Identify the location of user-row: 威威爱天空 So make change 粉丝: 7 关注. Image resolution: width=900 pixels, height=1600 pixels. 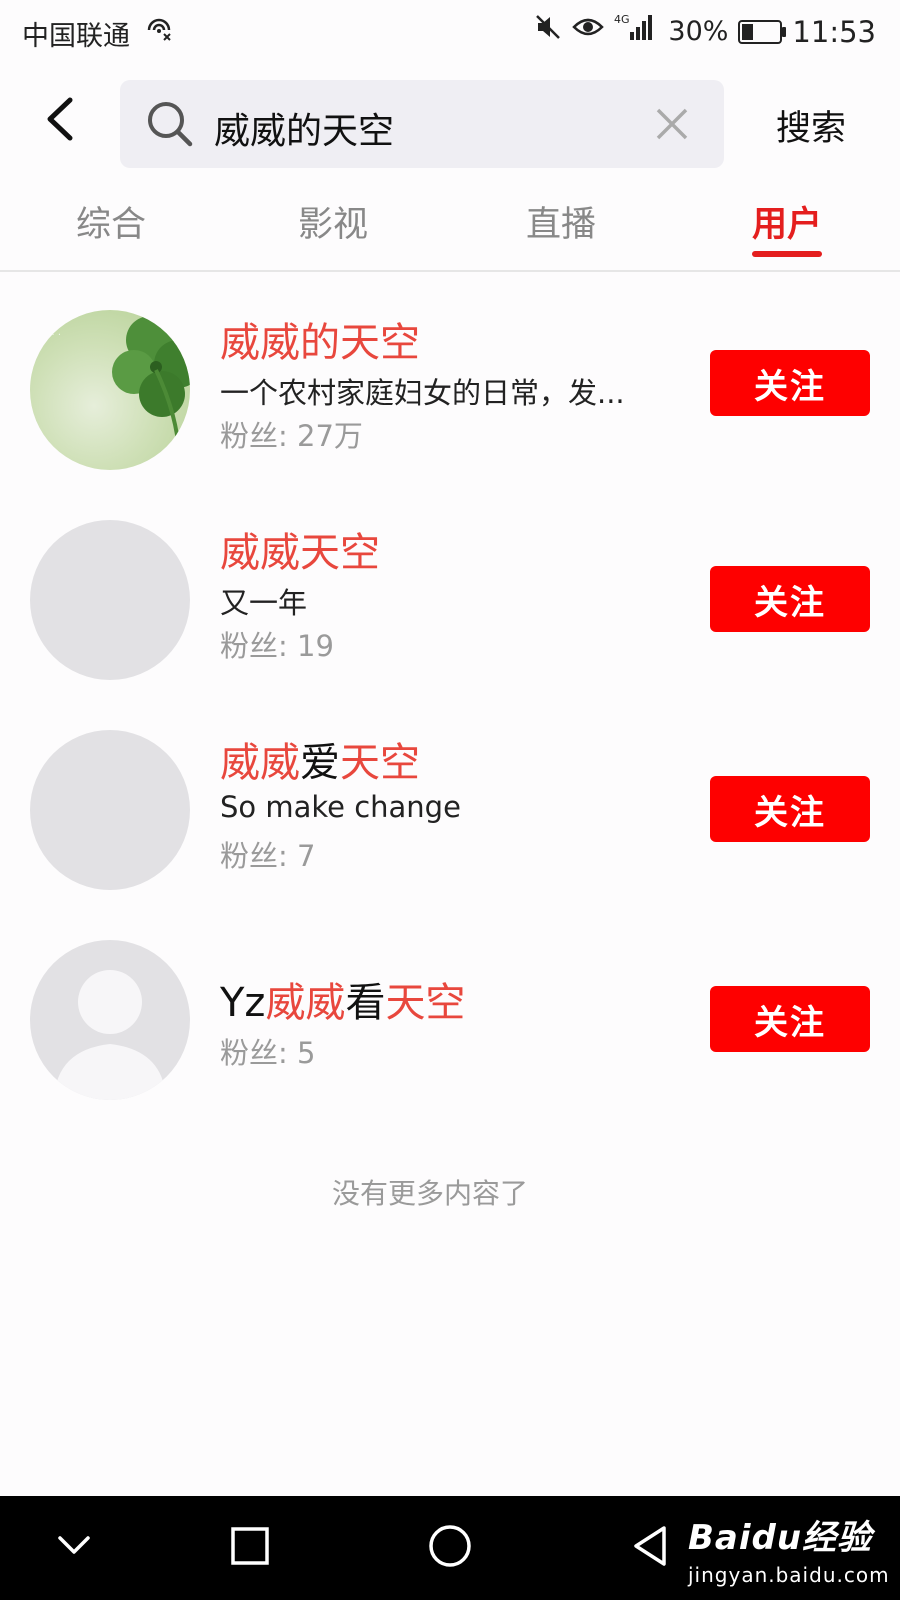
(450, 810).